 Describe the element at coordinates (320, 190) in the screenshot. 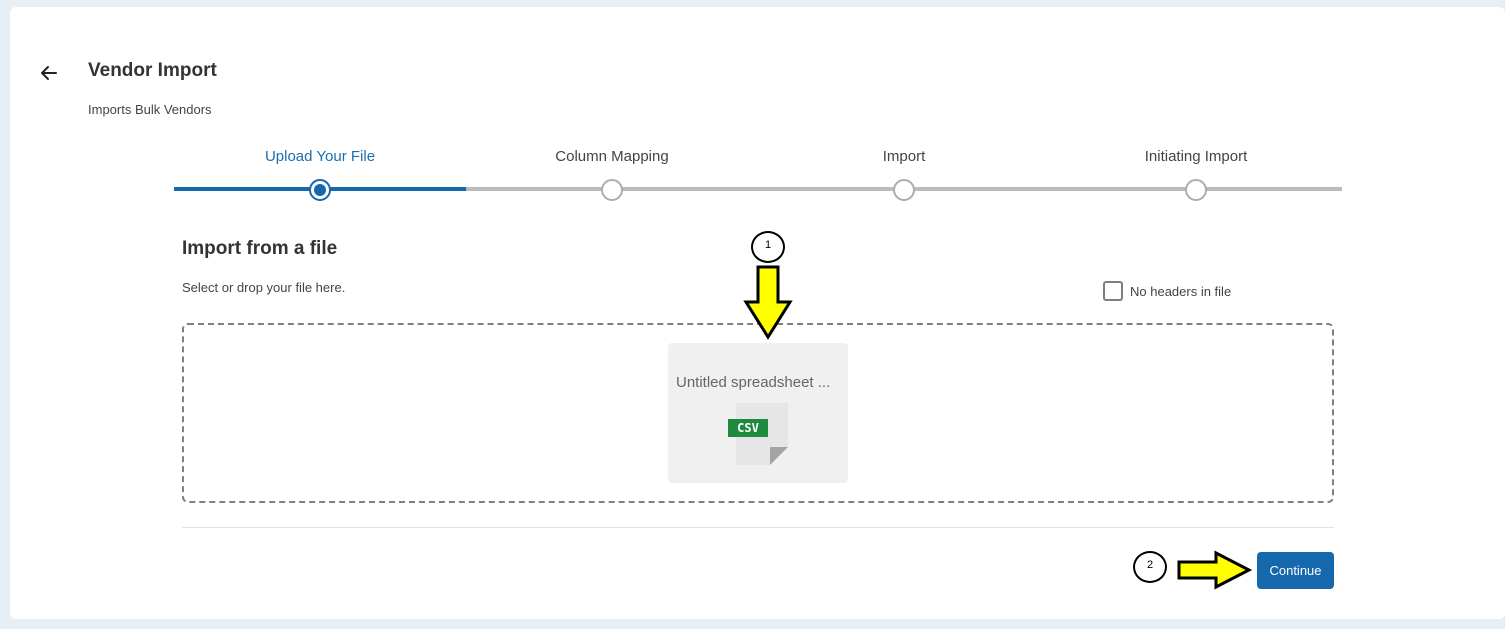

I see `step-upload-dot` at that location.